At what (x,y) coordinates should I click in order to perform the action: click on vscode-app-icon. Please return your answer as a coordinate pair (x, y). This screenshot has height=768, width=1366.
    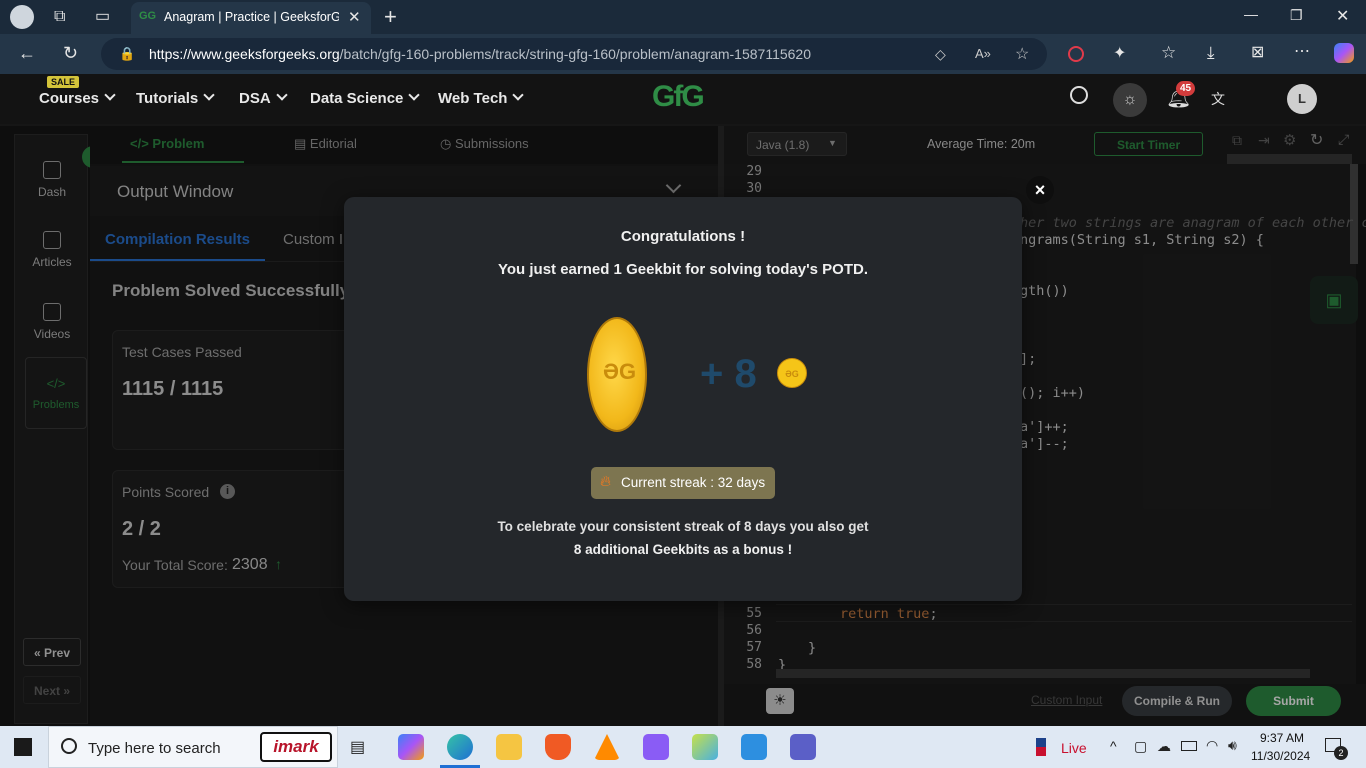
    Looking at the image, I should click on (754, 747).